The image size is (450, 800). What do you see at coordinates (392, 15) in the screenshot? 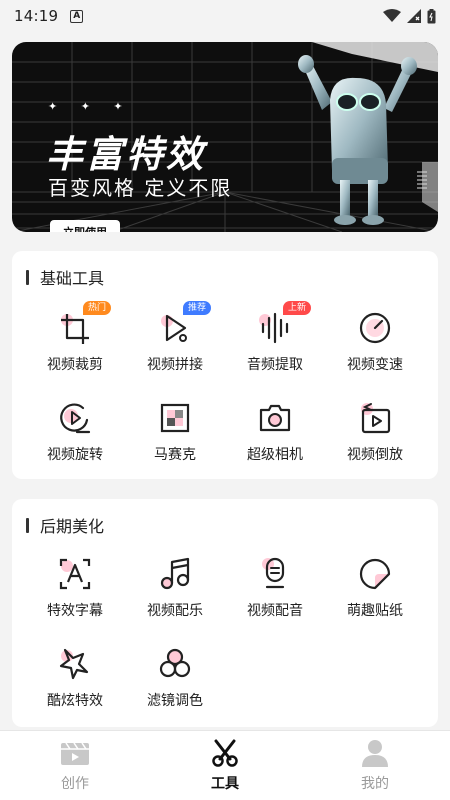
I see `wifi-icon` at bounding box center [392, 15].